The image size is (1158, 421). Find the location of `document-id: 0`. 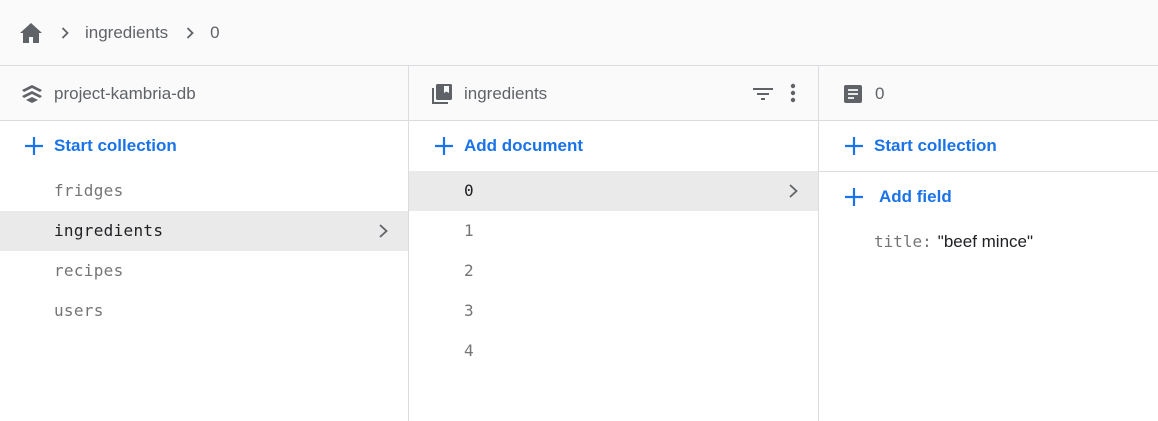

document-id: 0 is located at coordinates (469, 190).